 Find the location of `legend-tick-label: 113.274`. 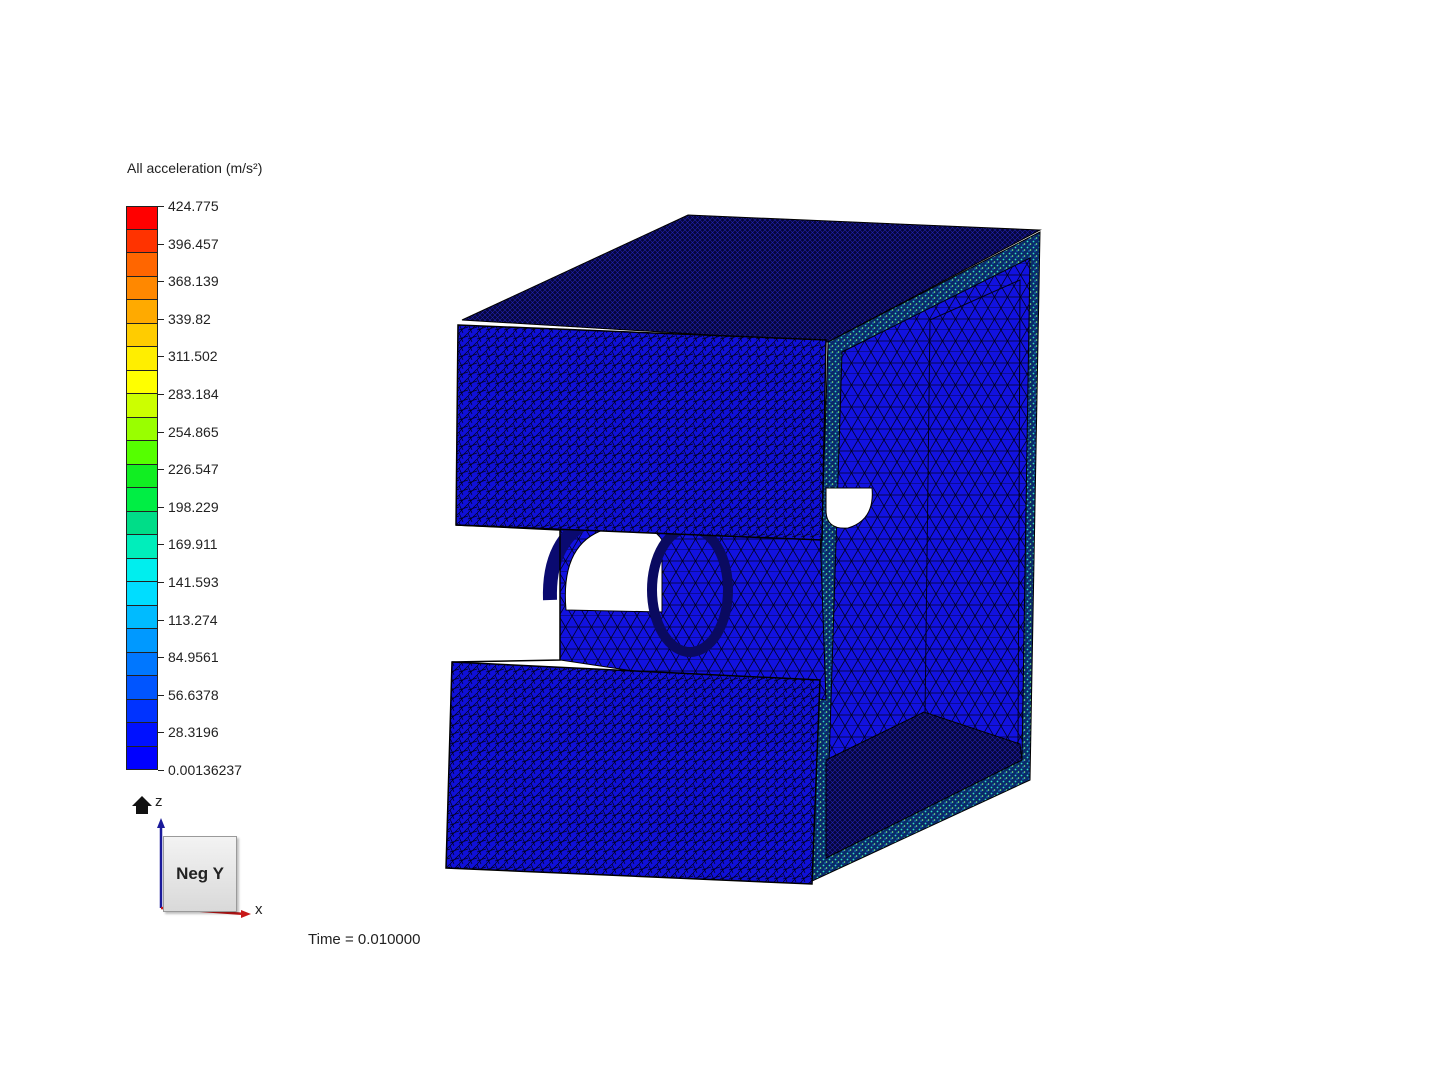

legend-tick-label: 113.274 is located at coordinates (193, 619).